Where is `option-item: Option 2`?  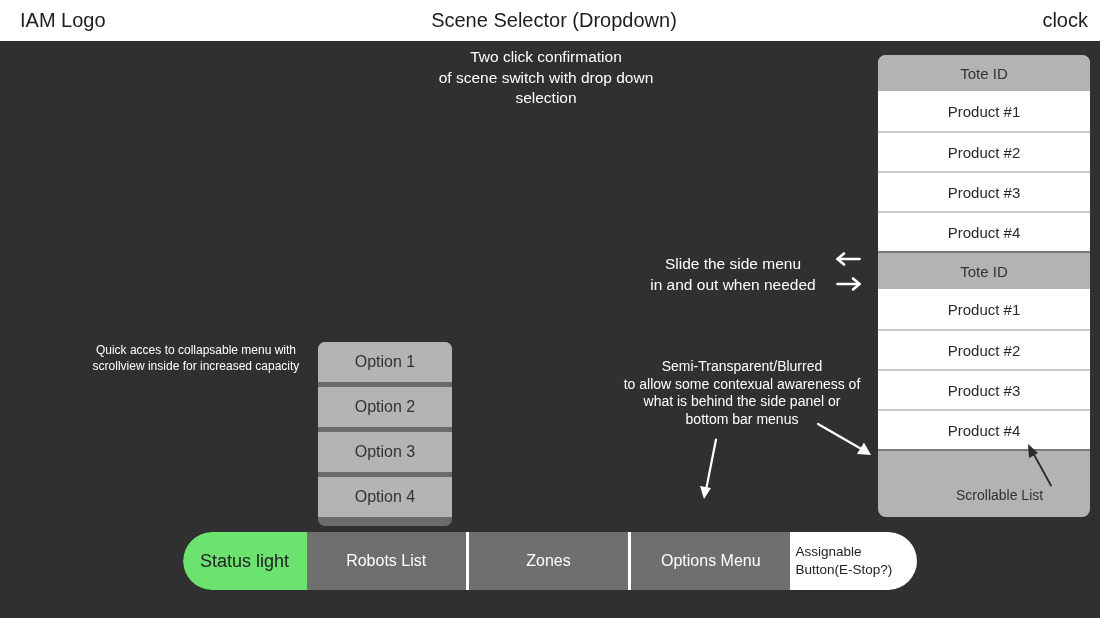 option-item: Option 2 is located at coordinates (385, 407).